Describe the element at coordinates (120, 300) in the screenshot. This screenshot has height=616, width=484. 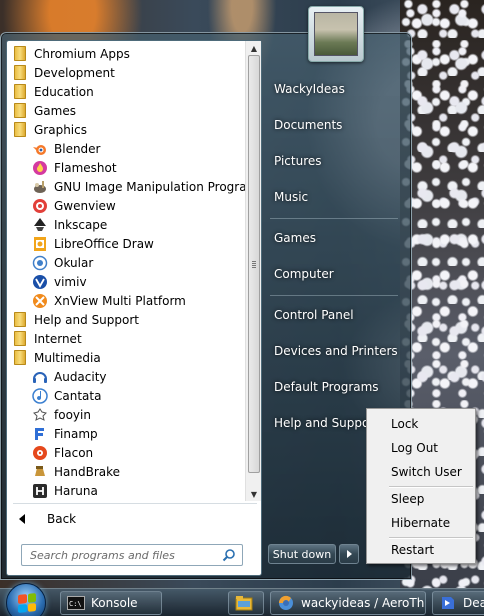
I see `program-label: XnView Multi Platform` at that location.